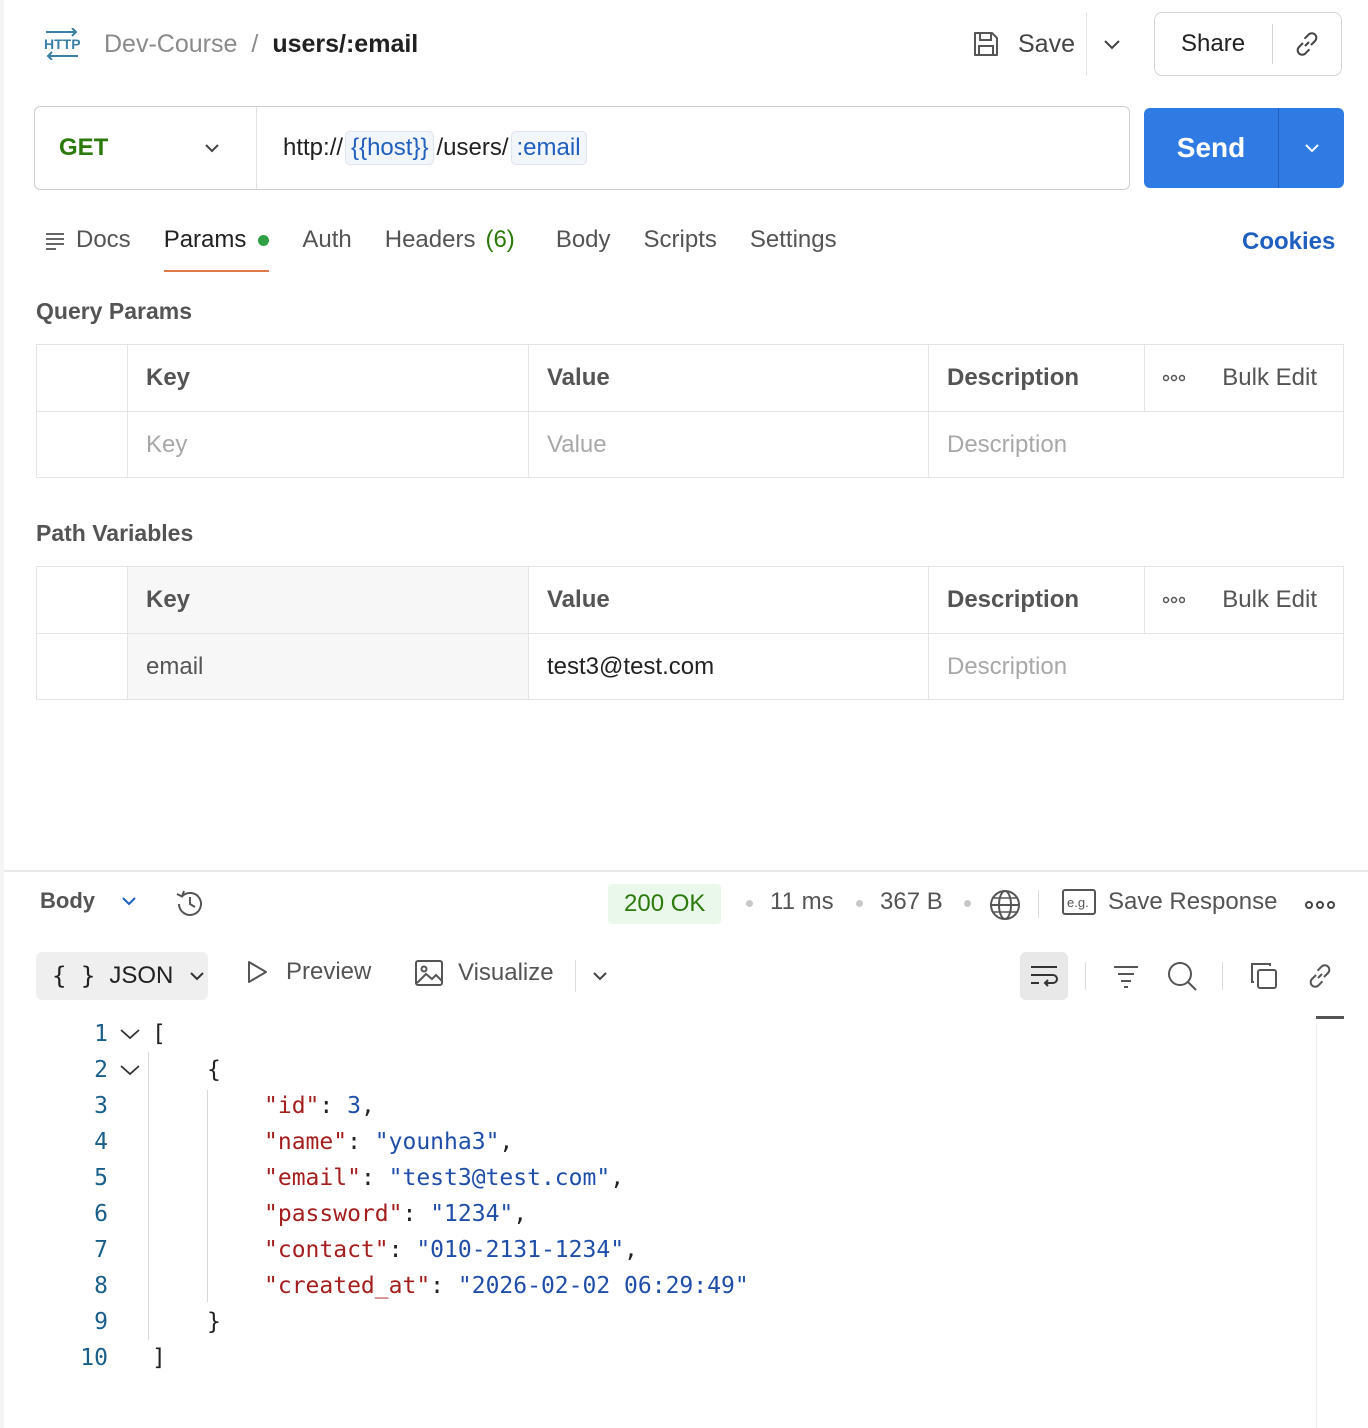  I want to click on headers-count: (6), so click(500, 239).